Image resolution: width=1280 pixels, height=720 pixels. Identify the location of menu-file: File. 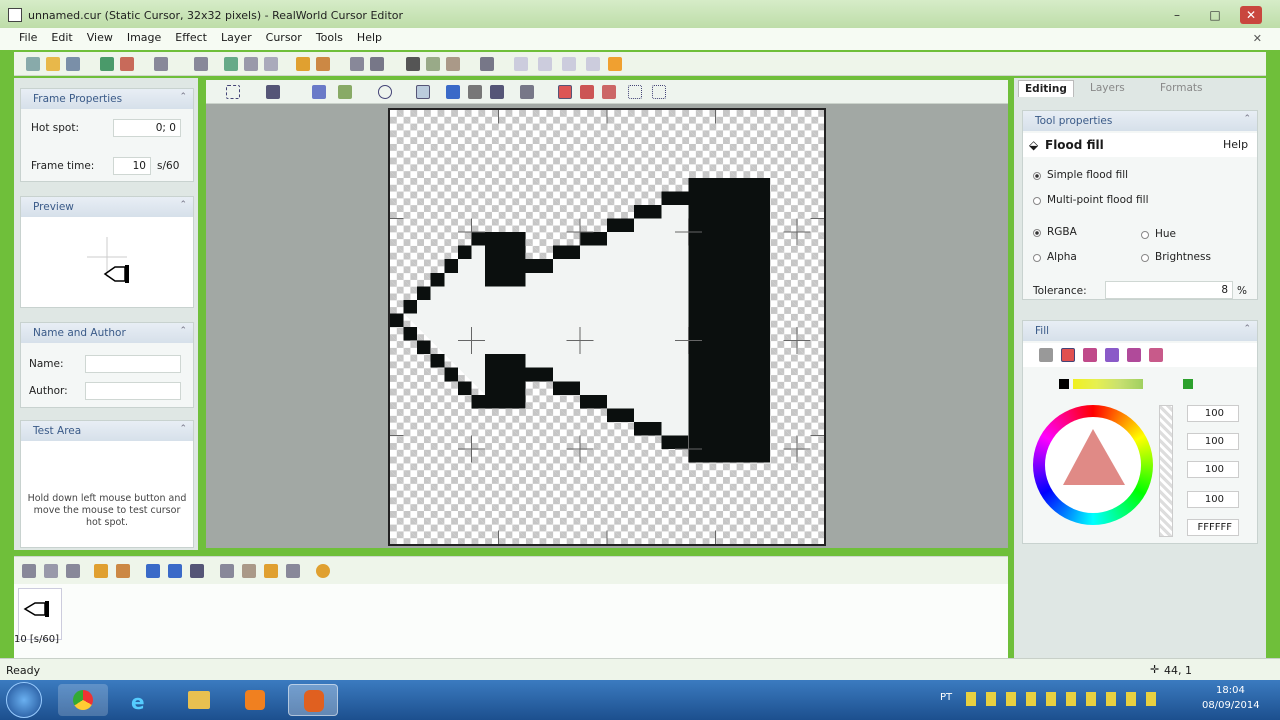
(28, 37).